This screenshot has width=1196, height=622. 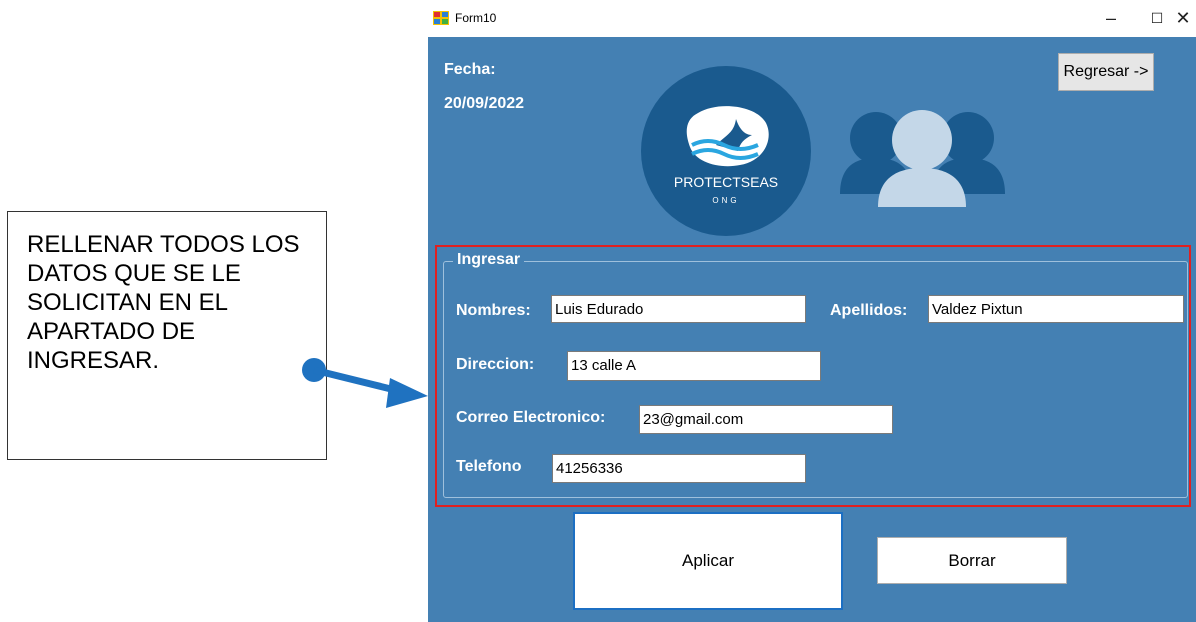 I want to click on correo-label: Correo Electronico:, so click(x=531, y=417).